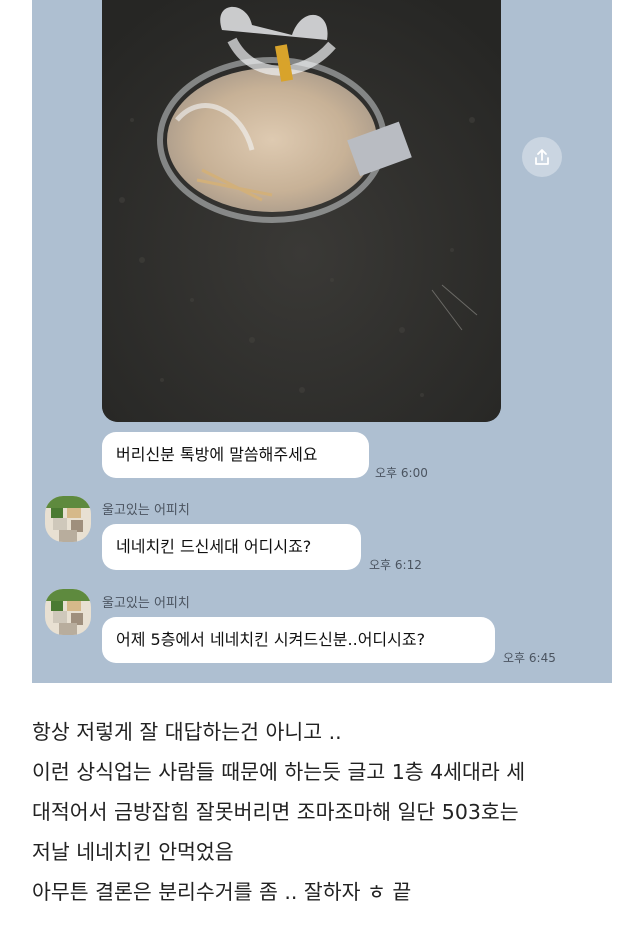 This screenshot has width=640, height=931. I want to click on post-line: 아무튼 결론은 분리수거를 좀 .. 잘하자 ㅎ 끝, so click(222, 892).